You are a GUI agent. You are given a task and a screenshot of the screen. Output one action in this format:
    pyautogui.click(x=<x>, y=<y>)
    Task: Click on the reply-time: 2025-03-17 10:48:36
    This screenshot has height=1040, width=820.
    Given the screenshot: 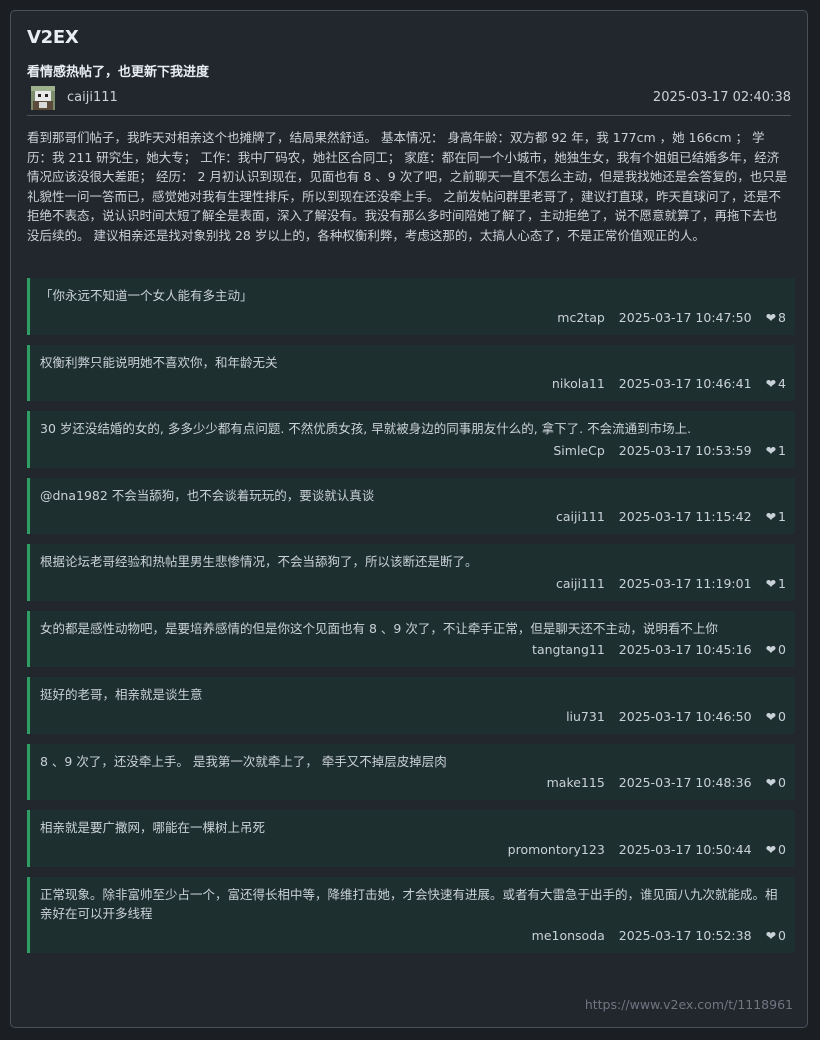 What is the action you would take?
    pyautogui.click(x=685, y=782)
    